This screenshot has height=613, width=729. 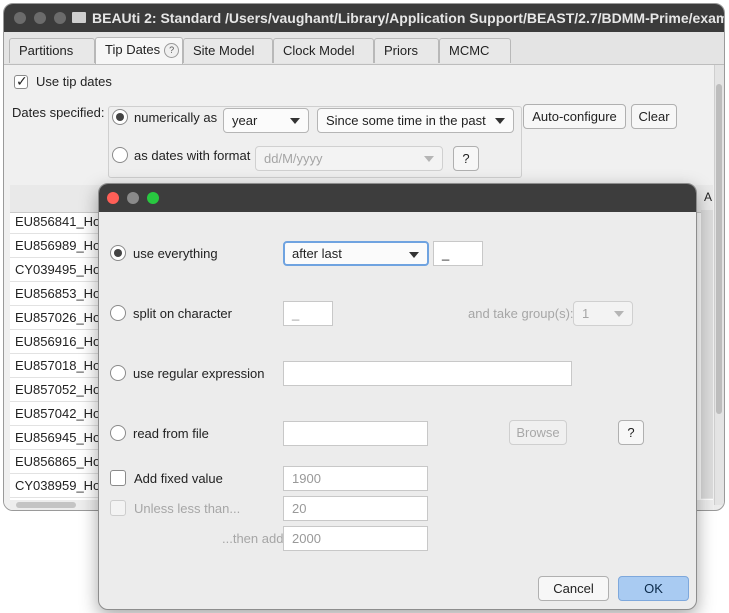 What do you see at coordinates (57, 342) in the screenshot?
I see `table-row: EU856916_Hom` at bounding box center [57, 342].